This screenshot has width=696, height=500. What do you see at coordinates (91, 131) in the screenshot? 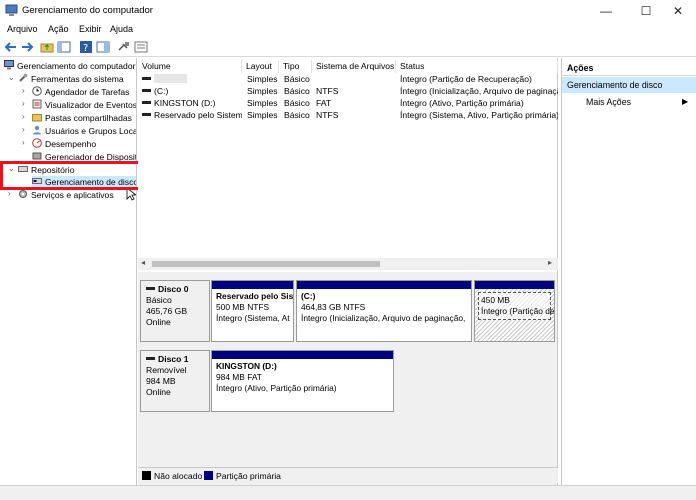
I see `tree-label-users-groups: Usuários e Grupos Loca` at bounding box center [91, 131].